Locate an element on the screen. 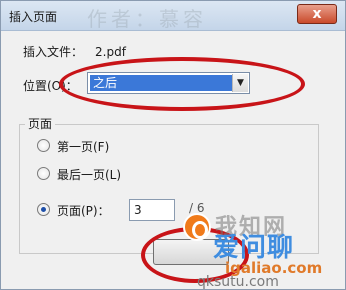 This screenshot has height=290, width=346. title-watermark: 作者：慕容 is located at coordinates (147, 19).